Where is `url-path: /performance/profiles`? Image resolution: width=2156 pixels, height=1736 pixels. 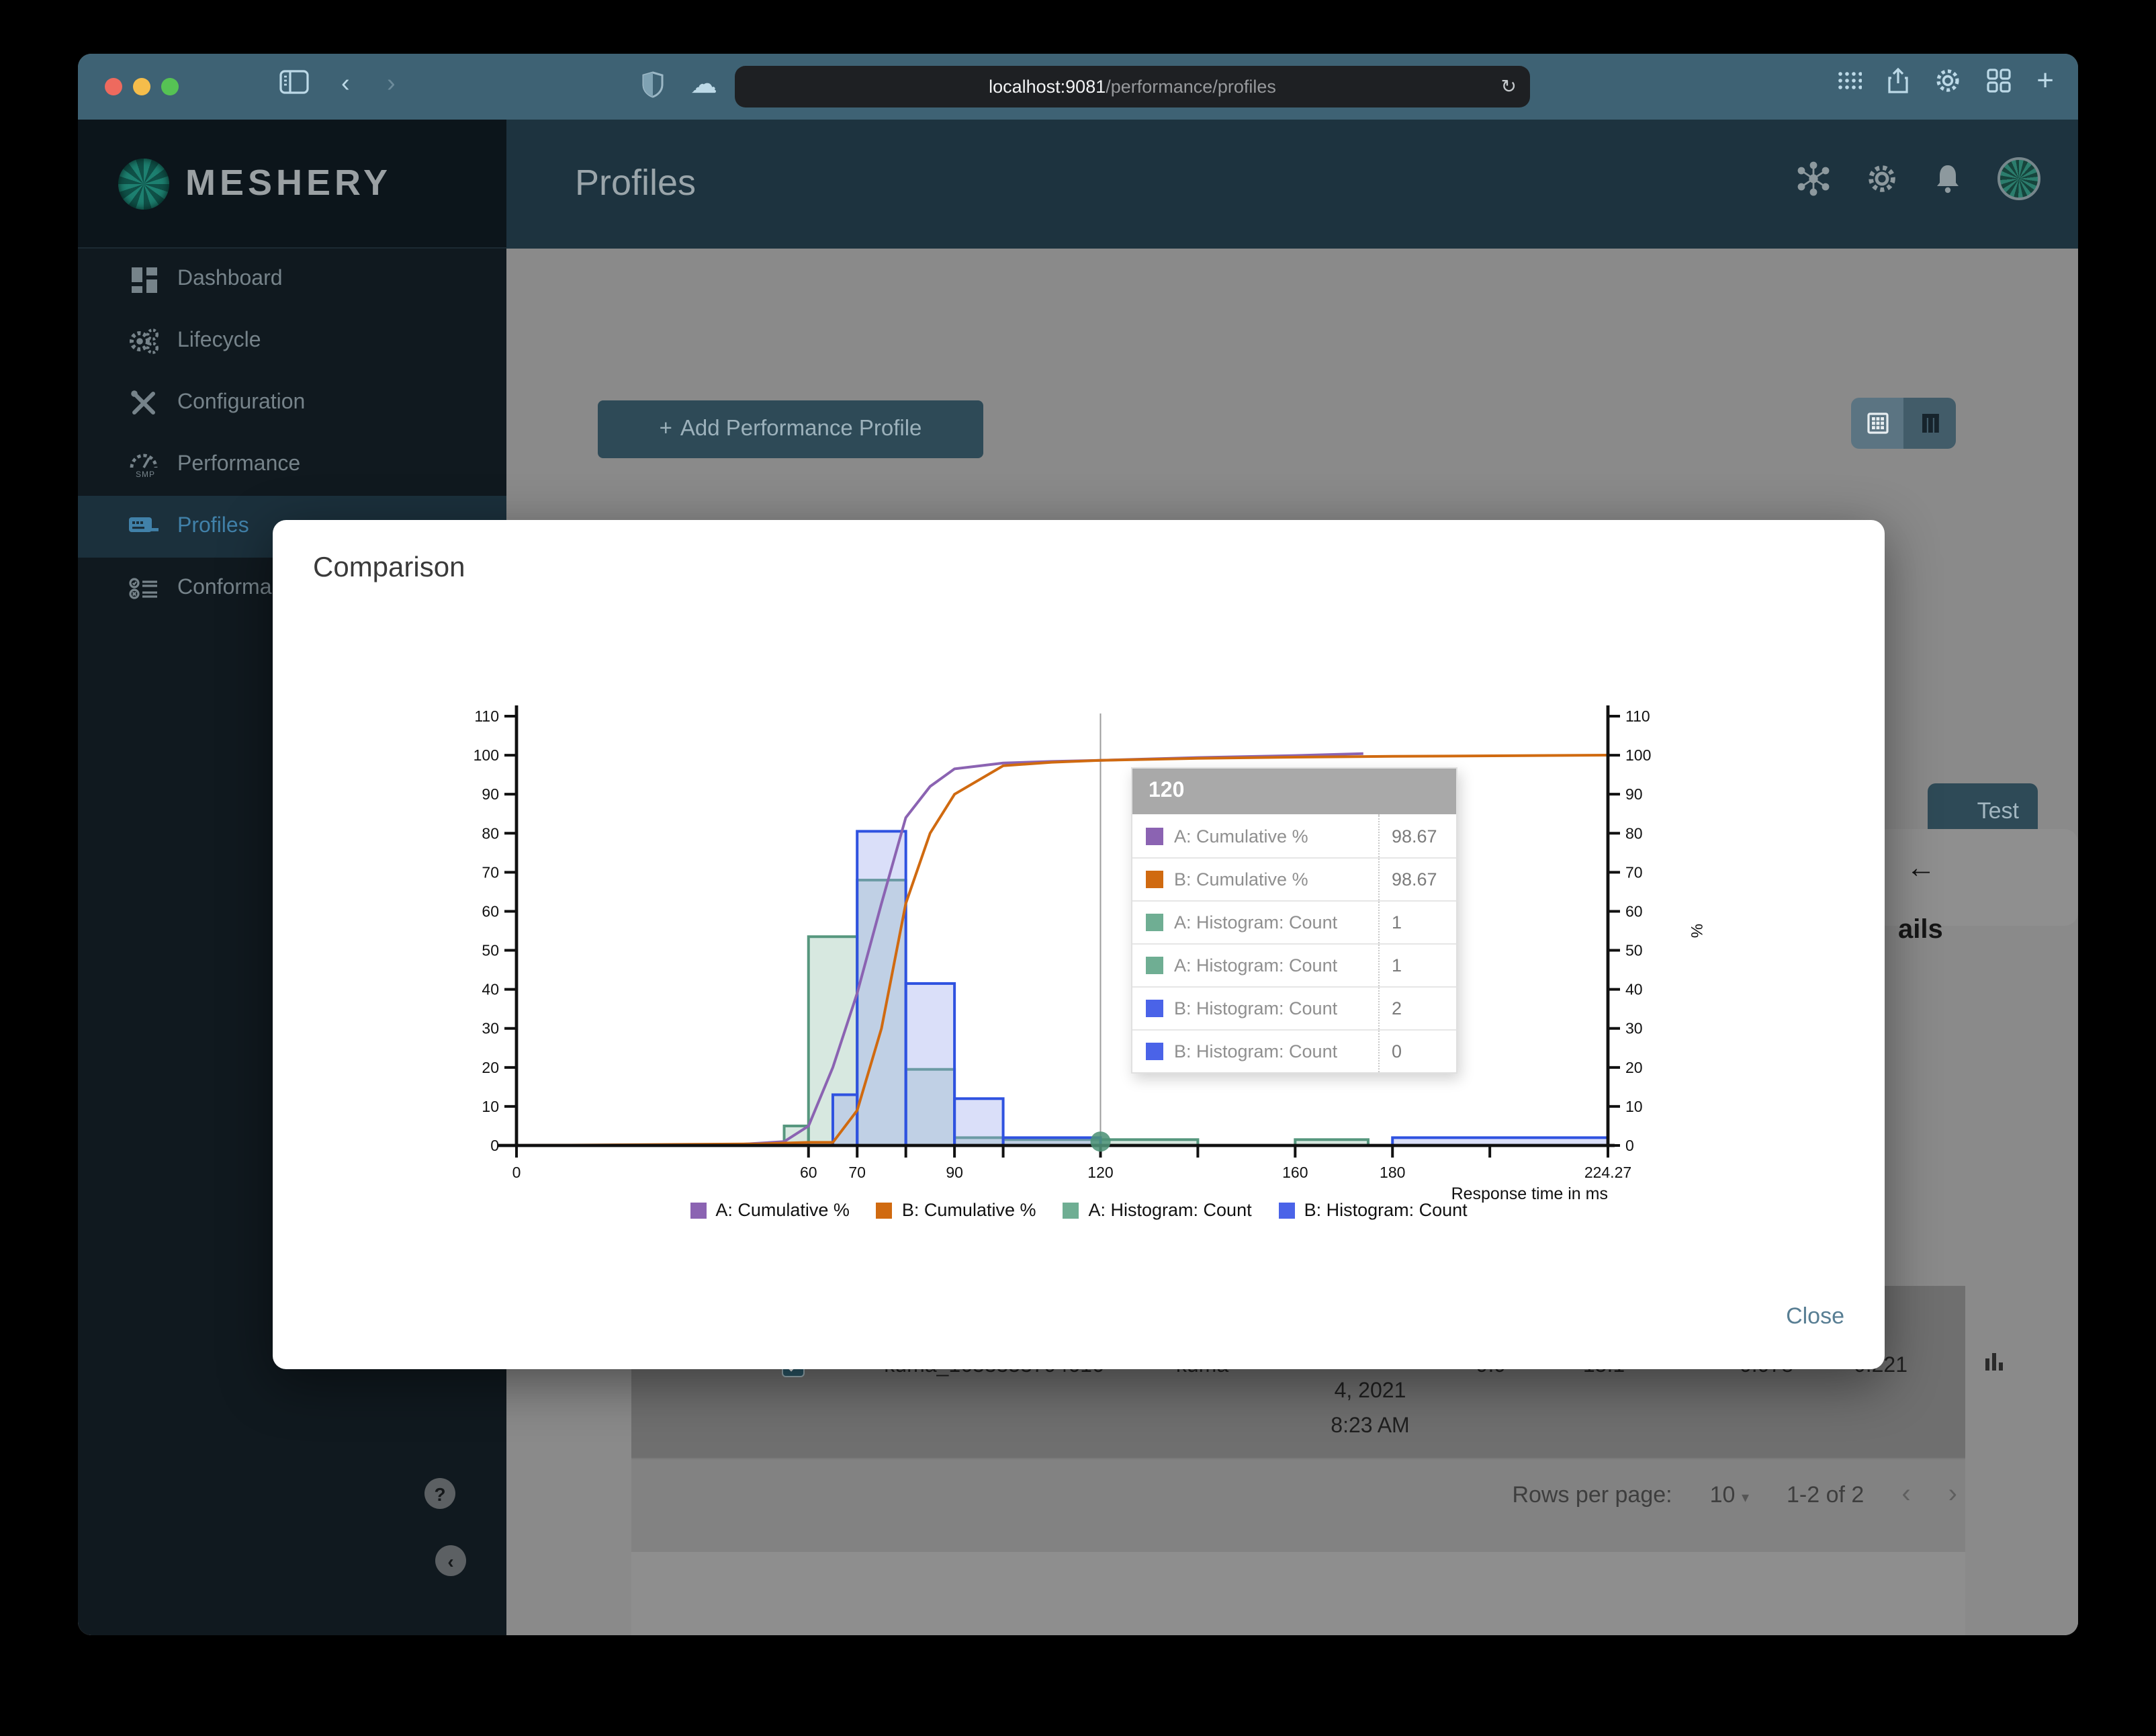 url-path: /performance/profiles is located at coordinates (1191, 87).